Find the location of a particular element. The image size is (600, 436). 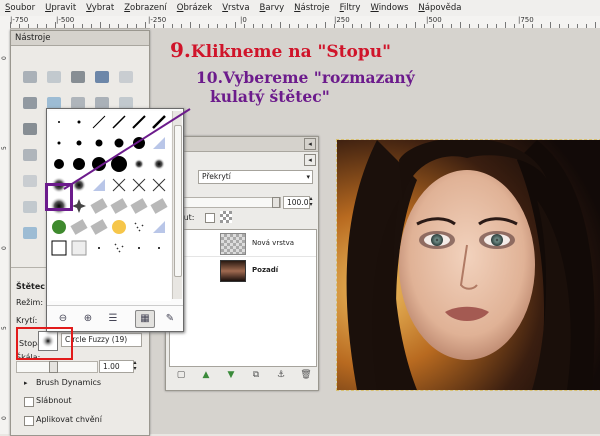

dodge-burn-icon is located at coordinates (30, 233).